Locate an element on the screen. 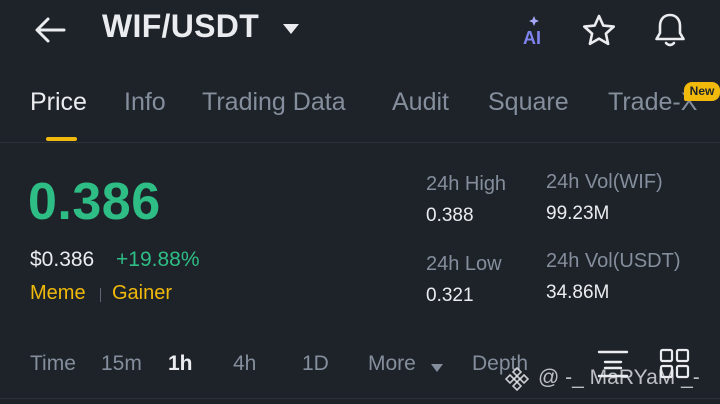  price-change-percent: +19.88% is located at coordinates (158, 259).